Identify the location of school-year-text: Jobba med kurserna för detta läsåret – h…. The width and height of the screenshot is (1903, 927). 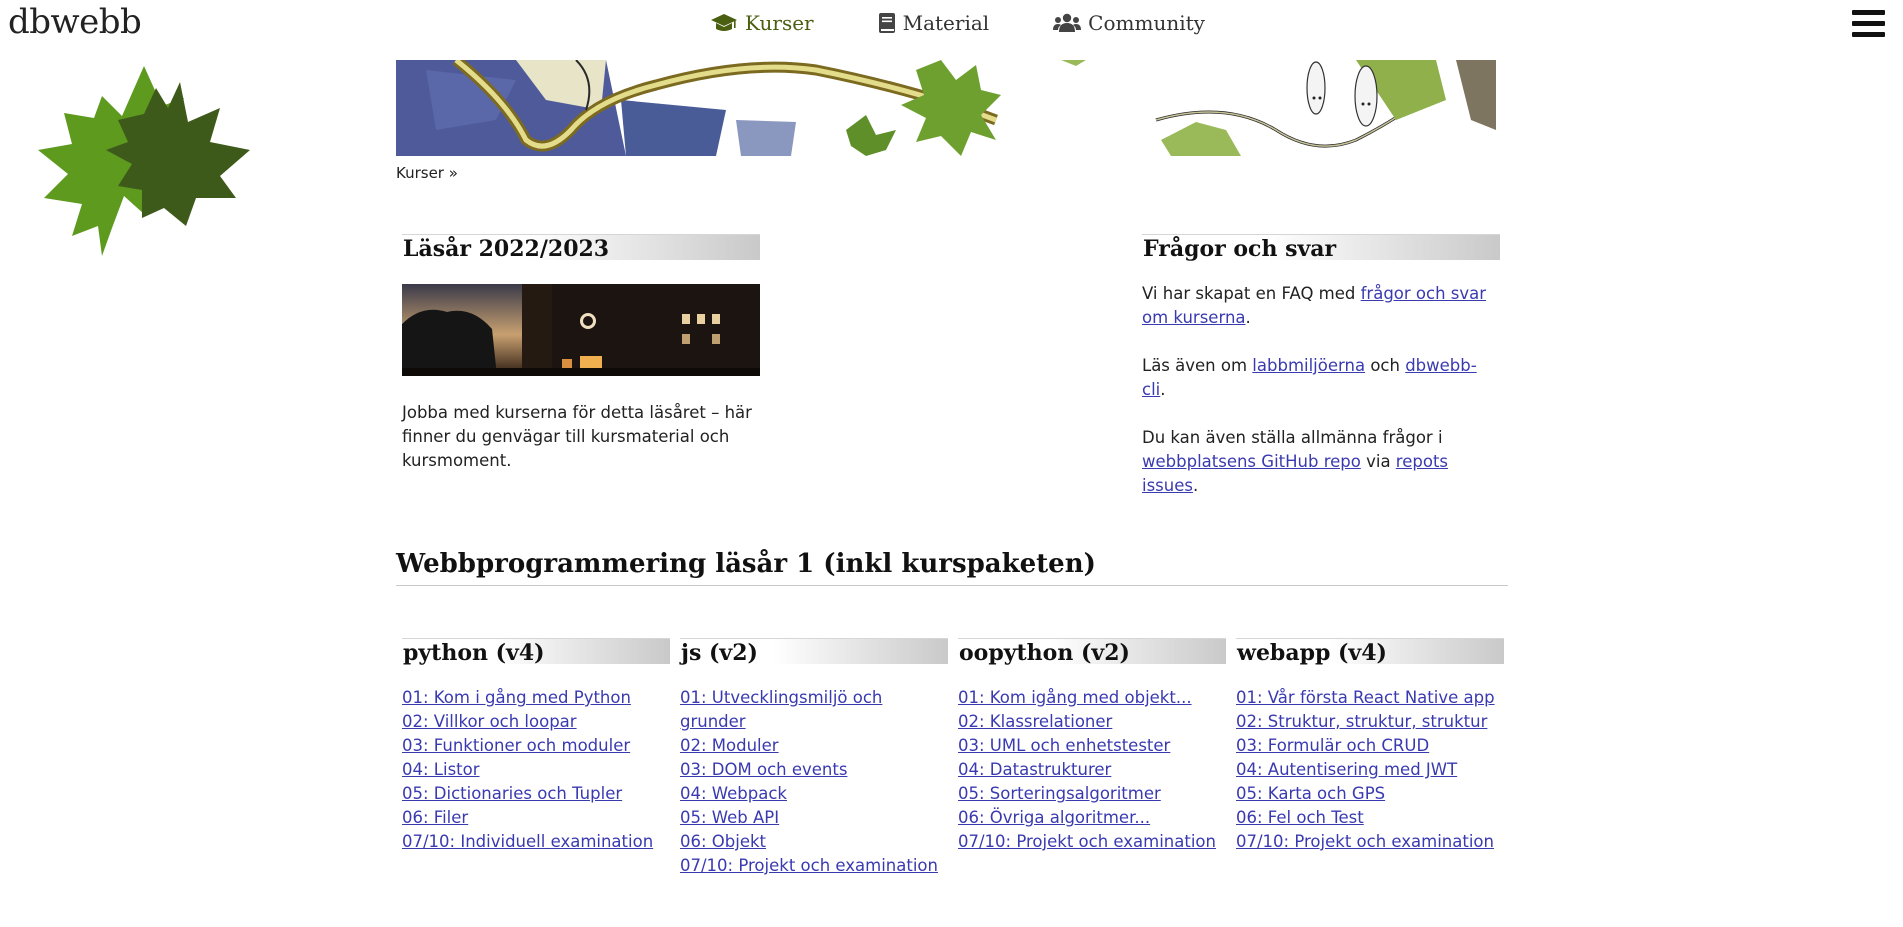
(577, 436).